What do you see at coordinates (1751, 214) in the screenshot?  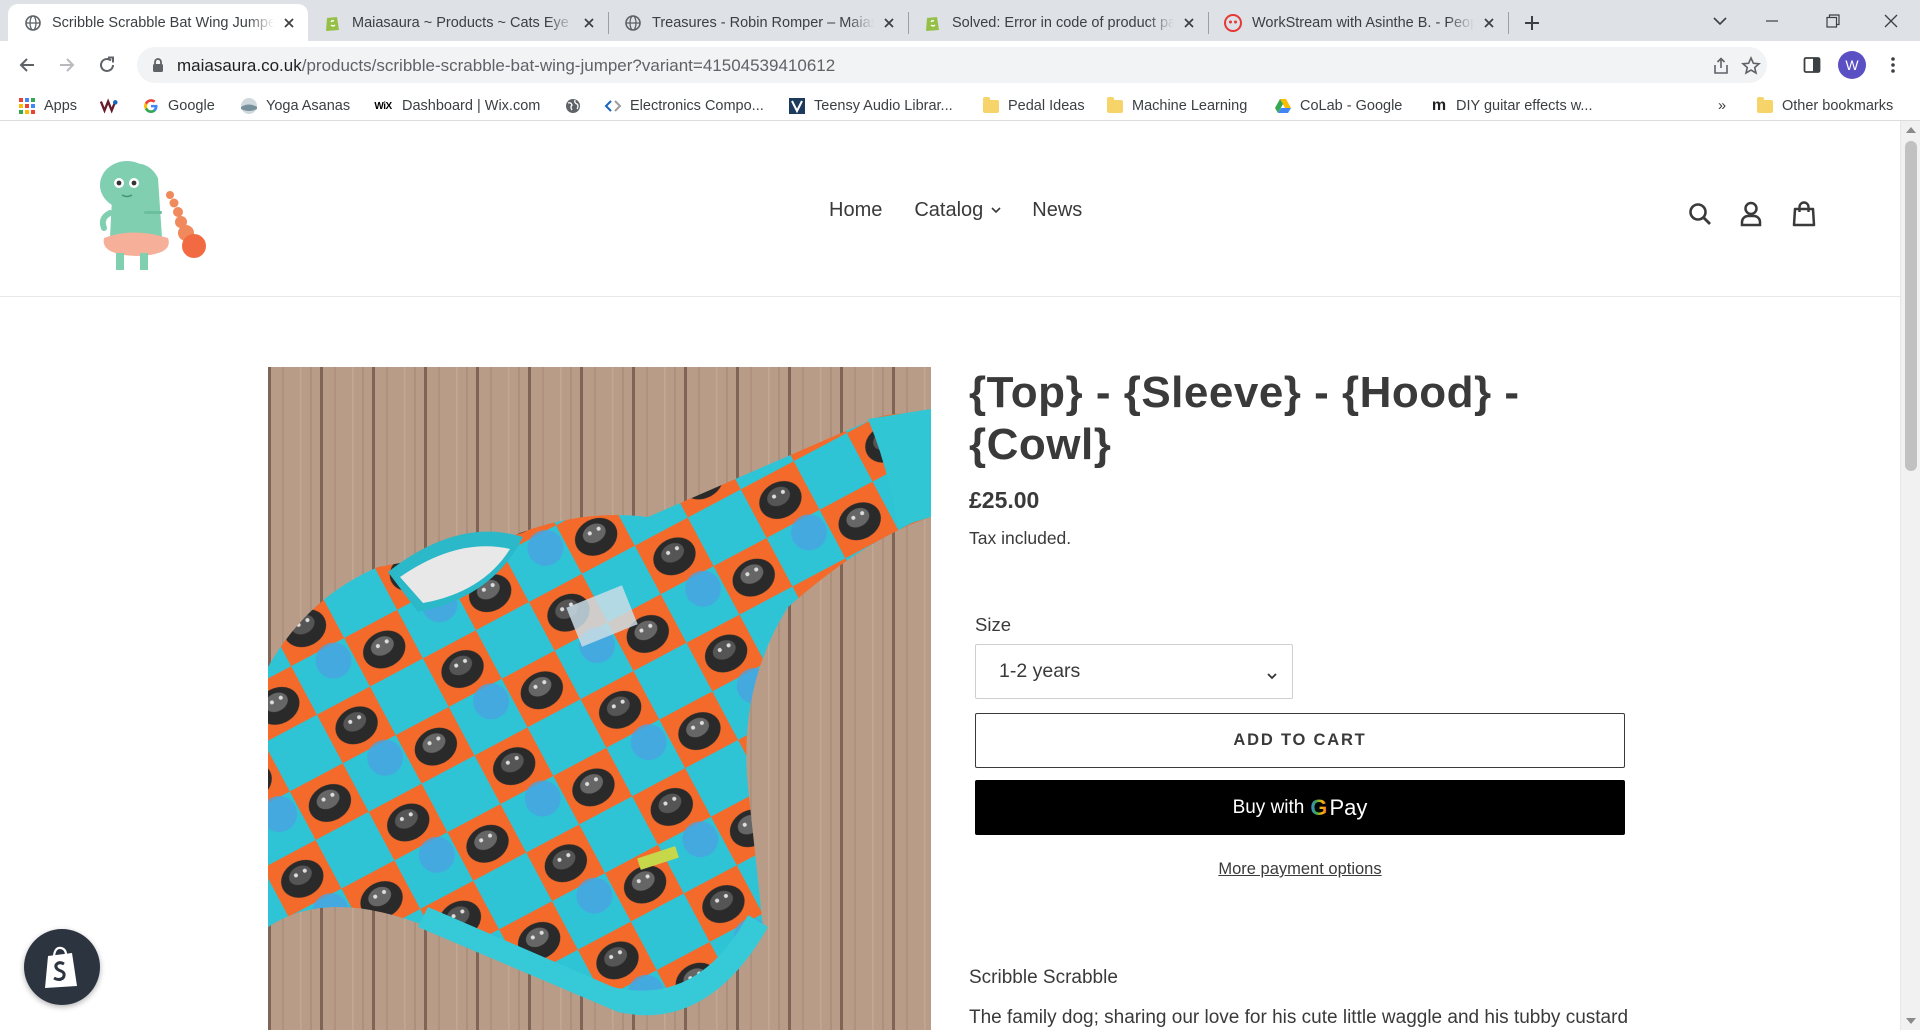 I see `account-icon` at bounding box center [1751, 214].